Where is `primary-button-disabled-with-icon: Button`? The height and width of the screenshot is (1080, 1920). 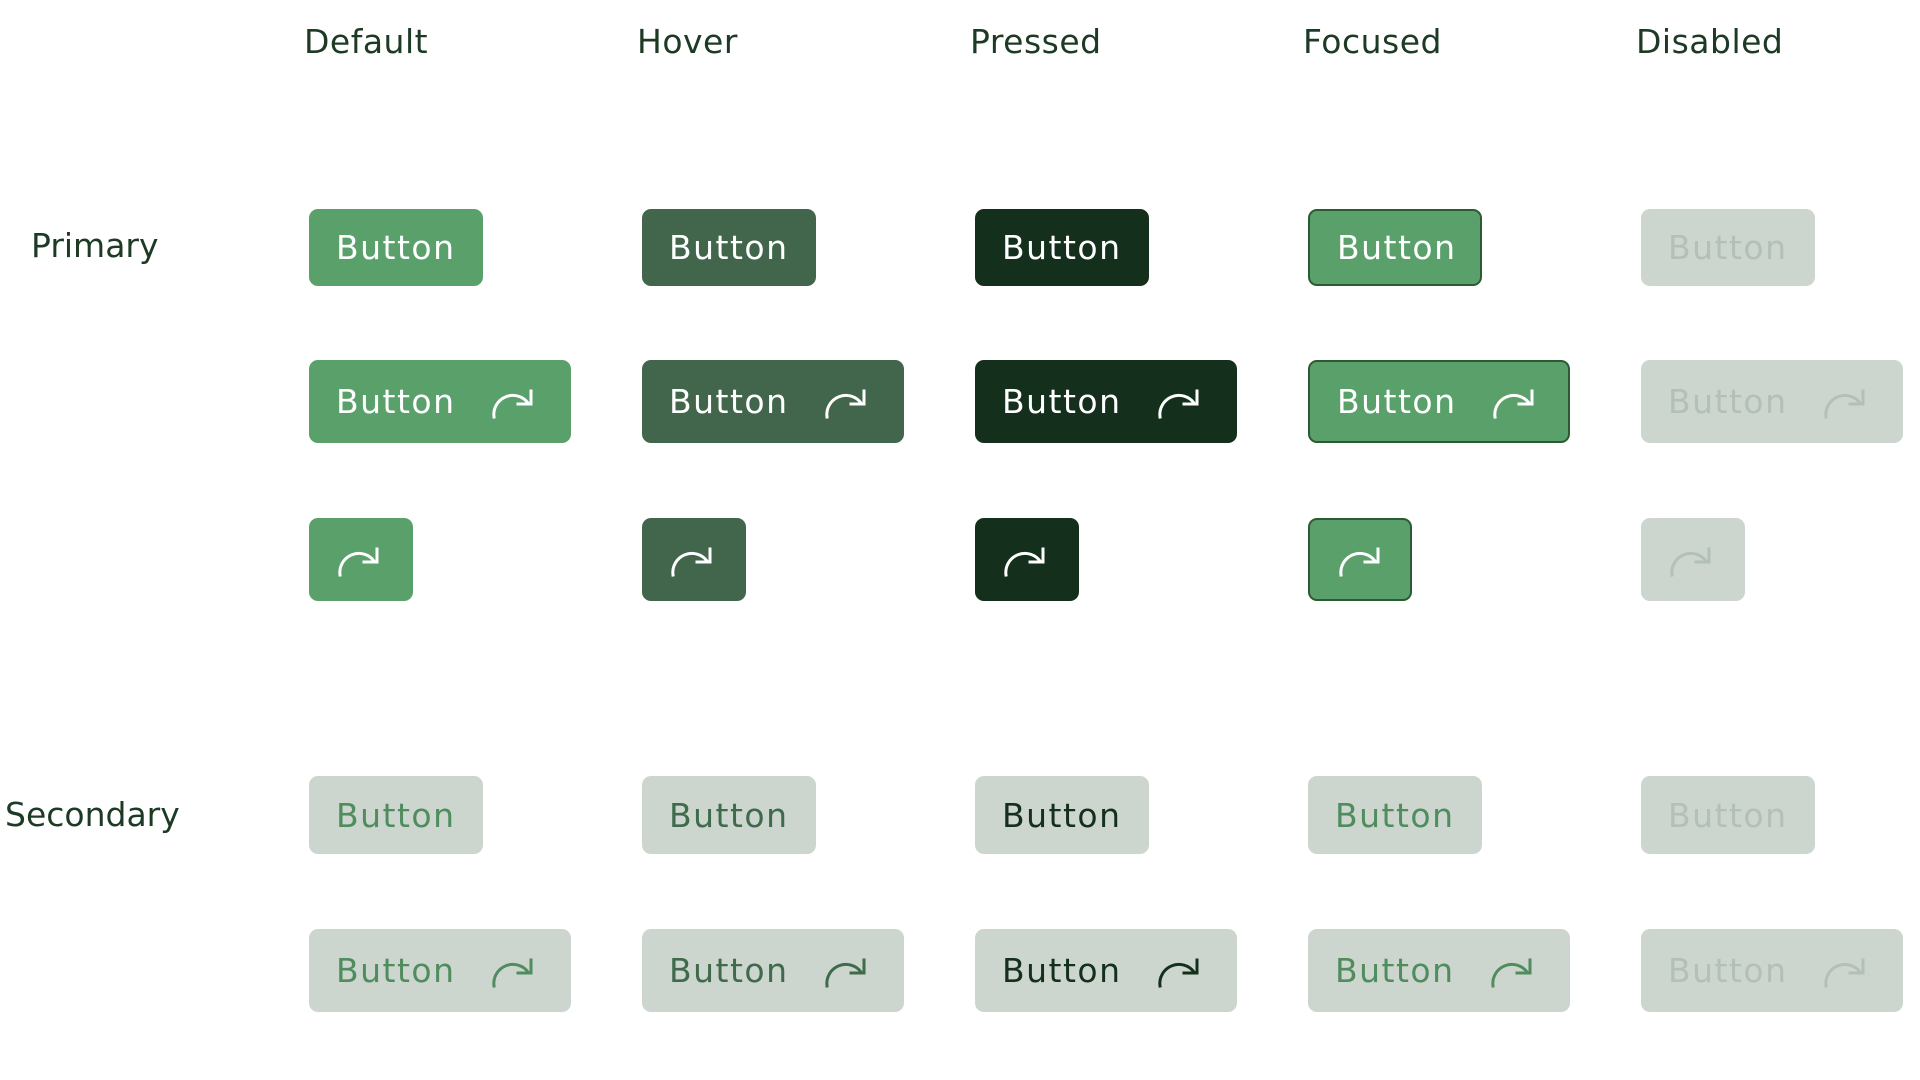 primary-button-disabled-with-icon: Button is located at coordinates (1772, 401).